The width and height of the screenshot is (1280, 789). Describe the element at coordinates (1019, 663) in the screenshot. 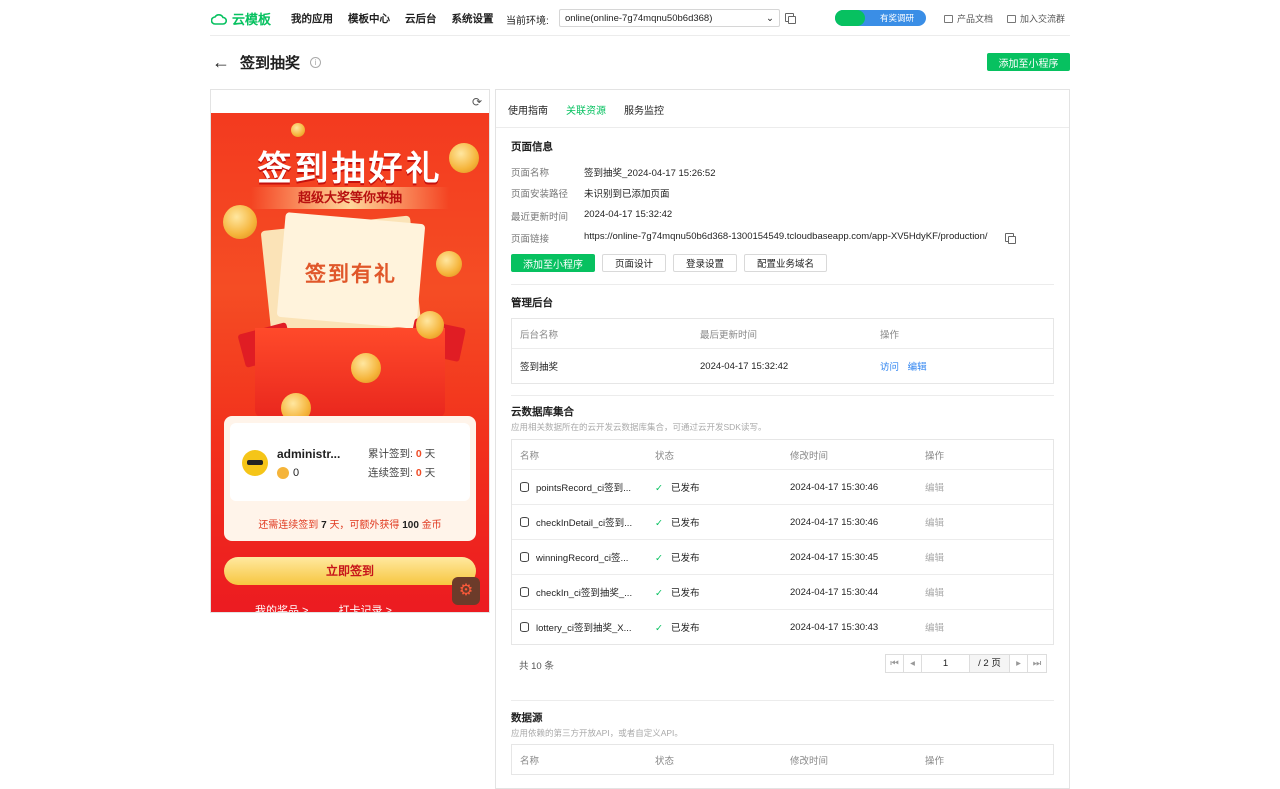

I see `next-page-icon: ▸` at that location.